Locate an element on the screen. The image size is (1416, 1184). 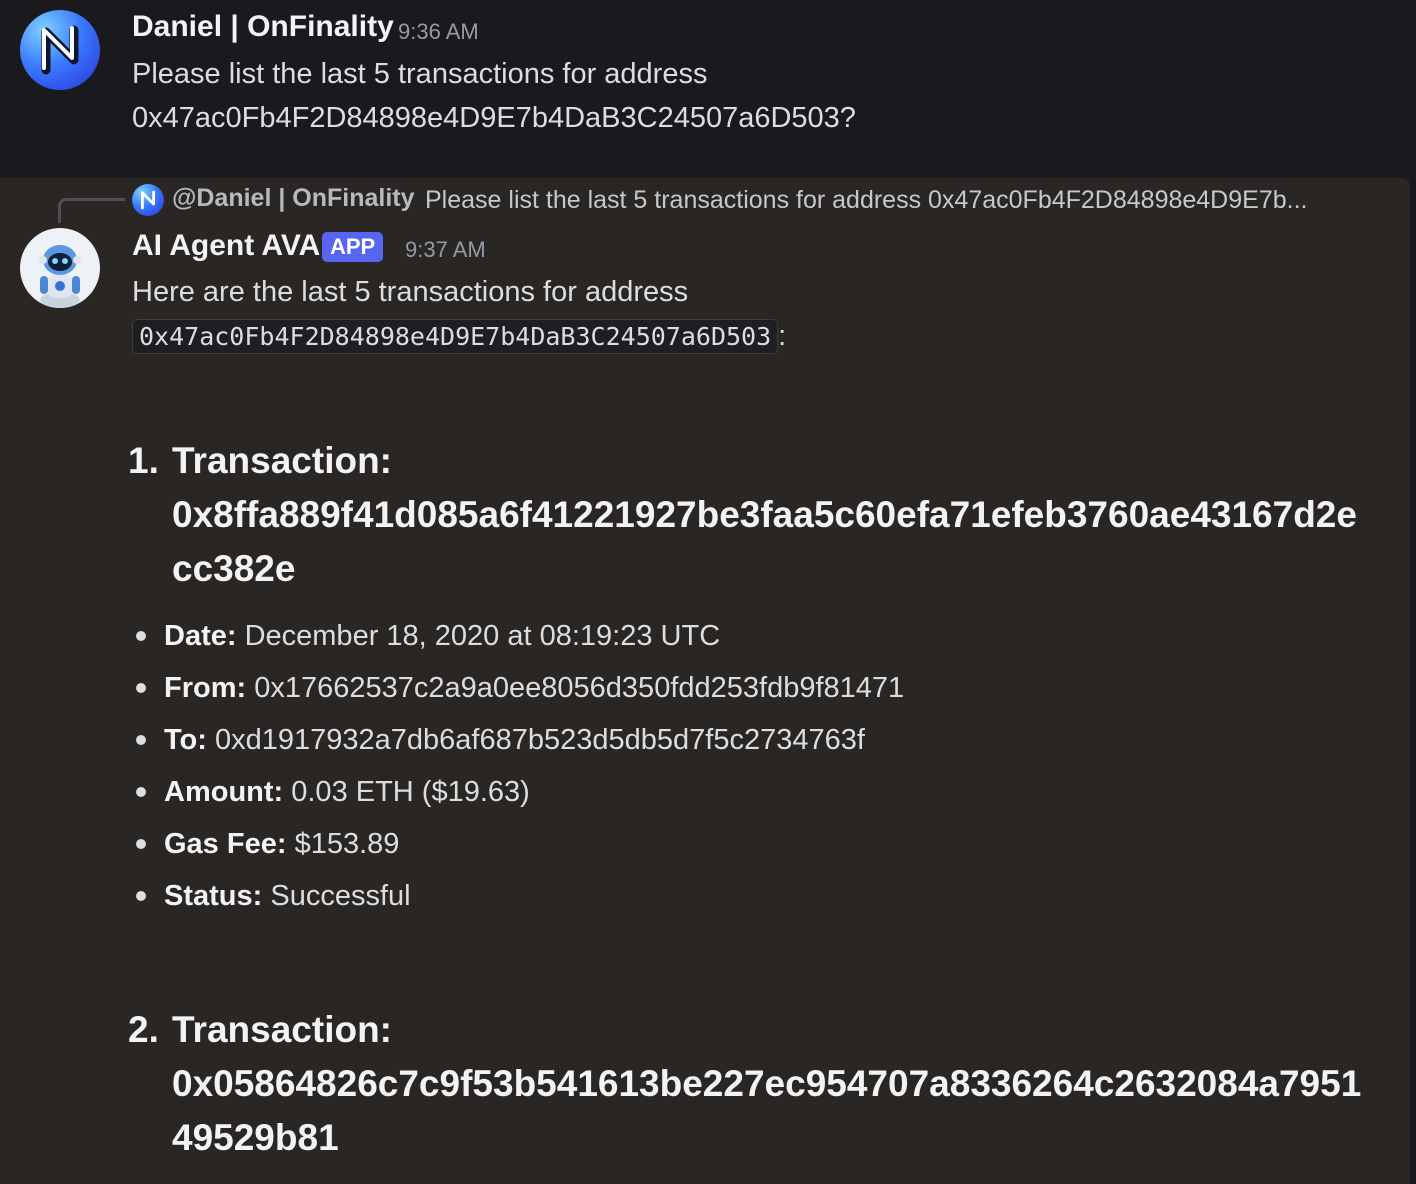
bot-avatar is located at coordinates (60, 268).